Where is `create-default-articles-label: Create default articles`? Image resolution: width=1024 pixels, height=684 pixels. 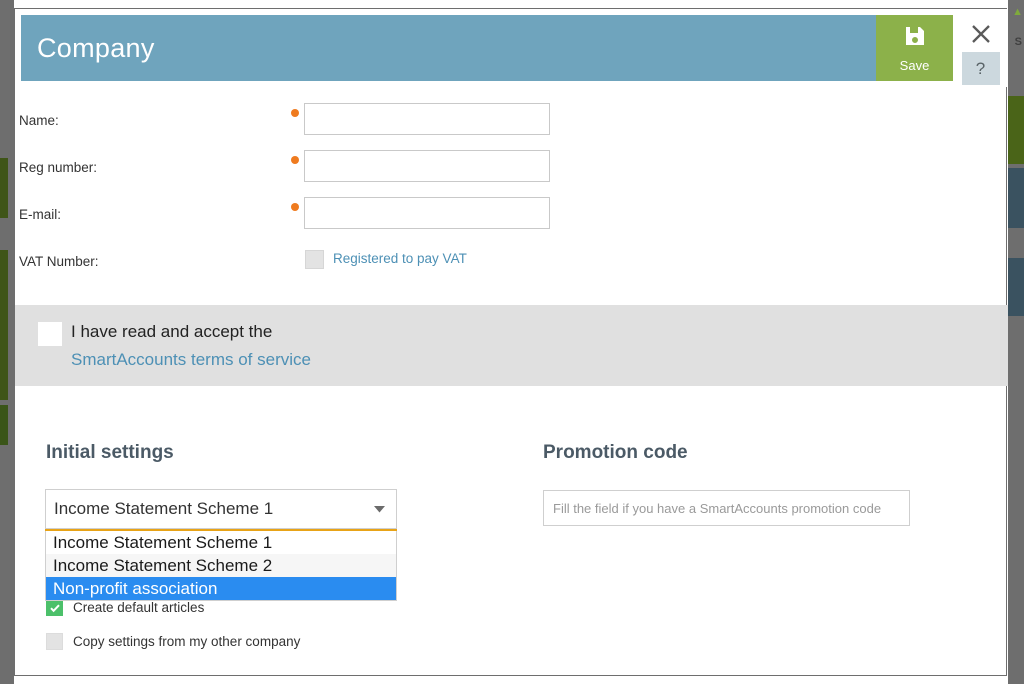 create-default-articles-label: Create default articles is located at coordinates (139, 607).